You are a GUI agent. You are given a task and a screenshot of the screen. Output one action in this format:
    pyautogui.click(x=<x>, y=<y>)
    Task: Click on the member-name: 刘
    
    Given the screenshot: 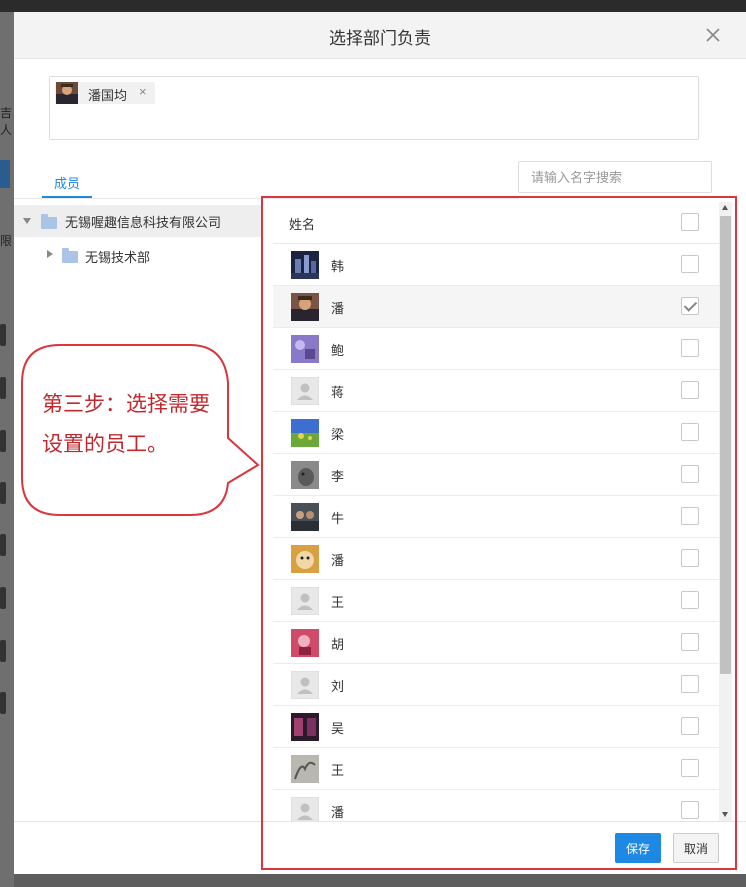 What is the action you would take?
    pyautogui.click(x=338, y=686)
    